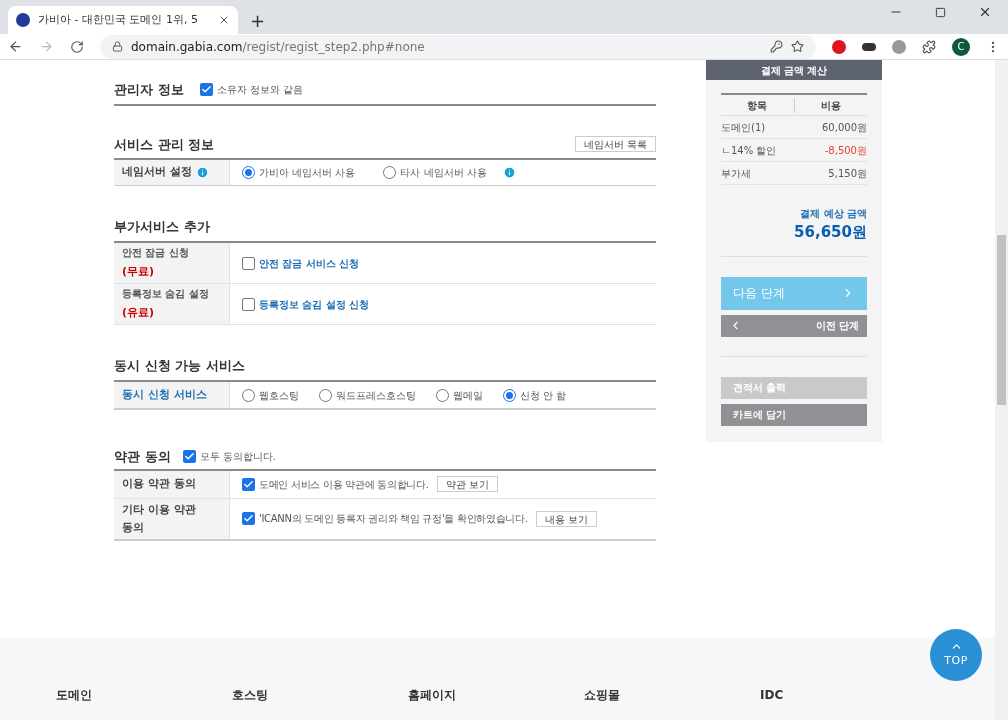  I want to click on item-cell-text: 도메인(1), so click(743, 127).